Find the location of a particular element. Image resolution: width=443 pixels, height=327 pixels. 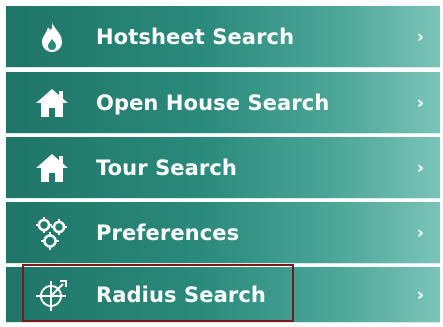

menu-item-label: Open House Search is located at coordinates (213, 102).